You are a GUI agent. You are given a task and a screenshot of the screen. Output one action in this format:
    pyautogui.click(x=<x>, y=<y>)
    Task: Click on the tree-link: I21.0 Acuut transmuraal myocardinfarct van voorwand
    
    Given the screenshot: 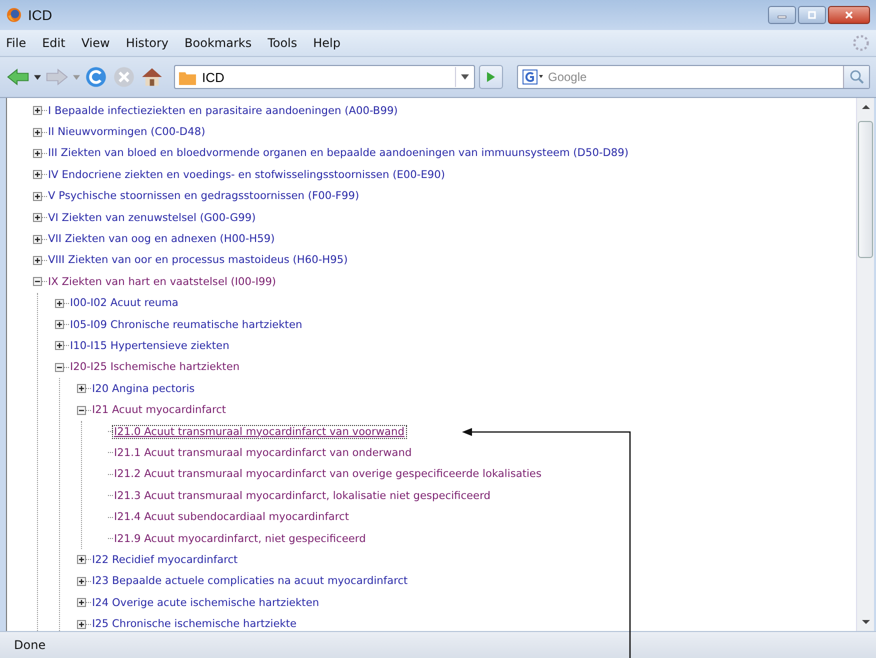 What is the action you would take?
    pyautogui.click(x=259, y=432)
    